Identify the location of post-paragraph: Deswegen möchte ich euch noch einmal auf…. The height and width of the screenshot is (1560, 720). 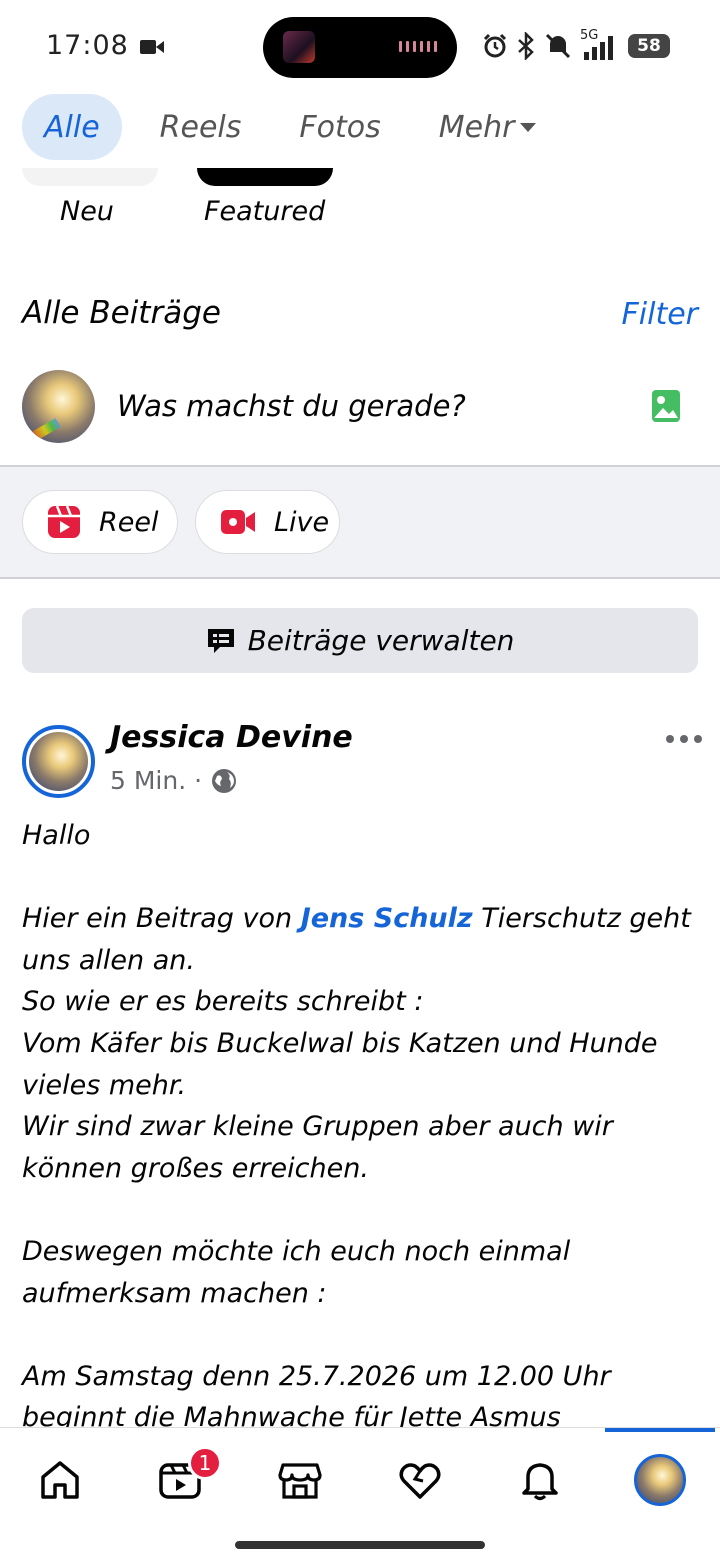
(300, 1272).